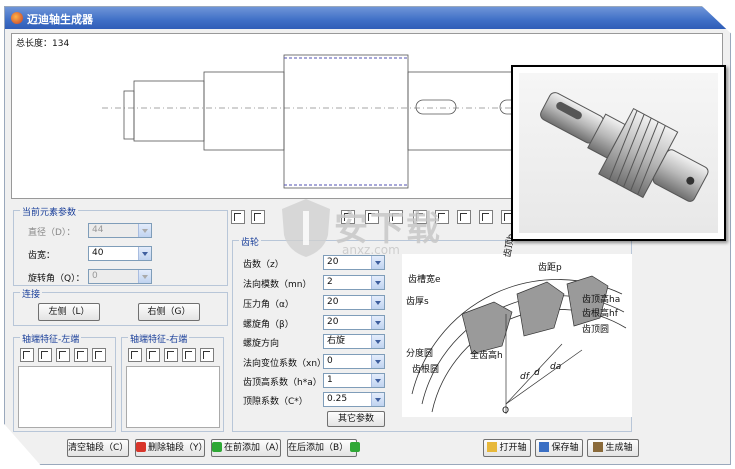  What do you see at coordinates (426, 370) in the screenshot?
I see `root-circle-label: 齿根圆` at bounding box center [426, 370].